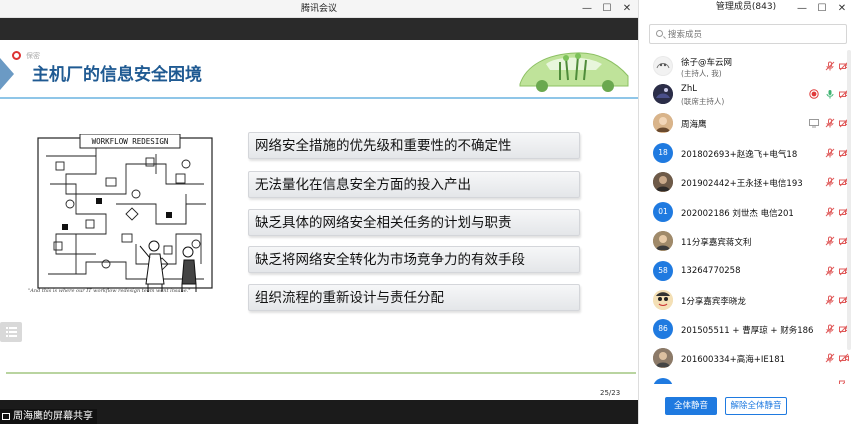  I want to click on participant-row: 18 201802693+赵逸飞+电气18, so click(744, 153).